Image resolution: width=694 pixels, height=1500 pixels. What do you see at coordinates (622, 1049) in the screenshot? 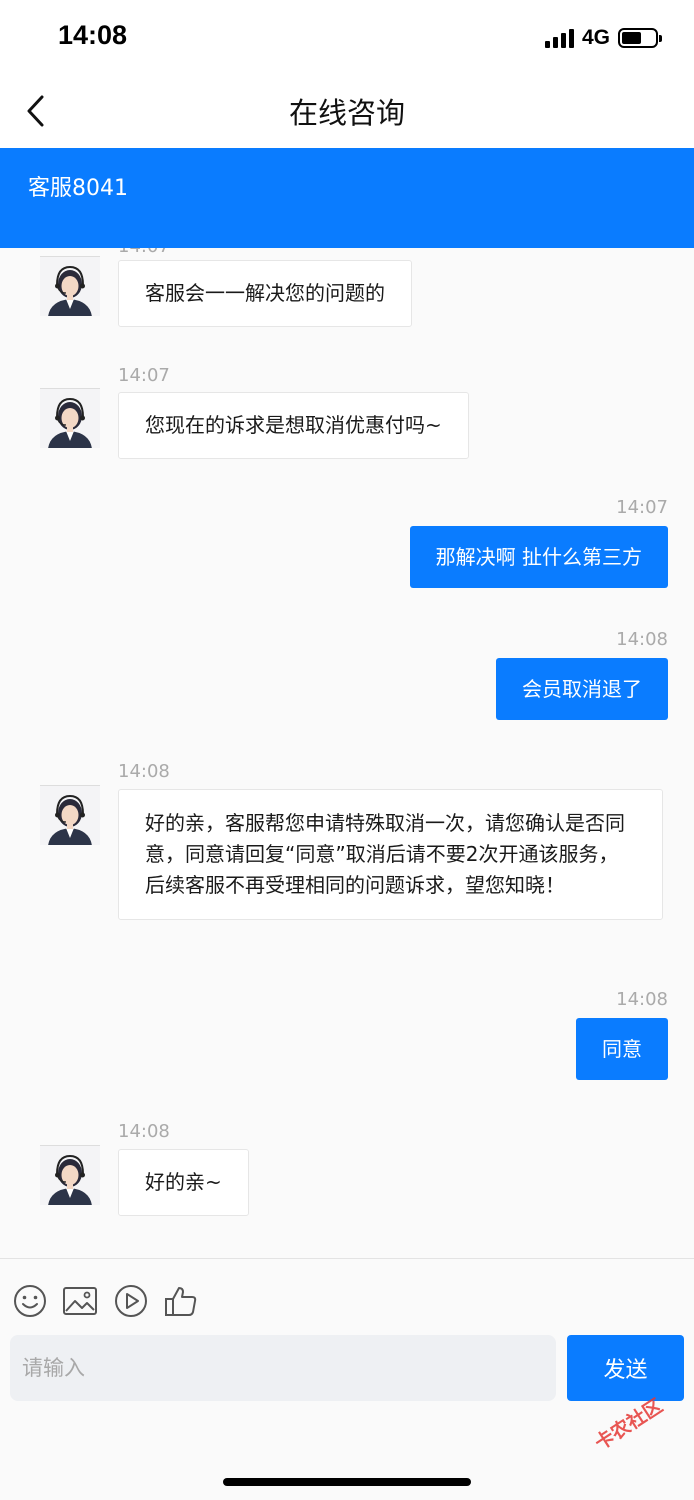
I see `message-bubble-user: 同意` at bounding box center [622, 1049].